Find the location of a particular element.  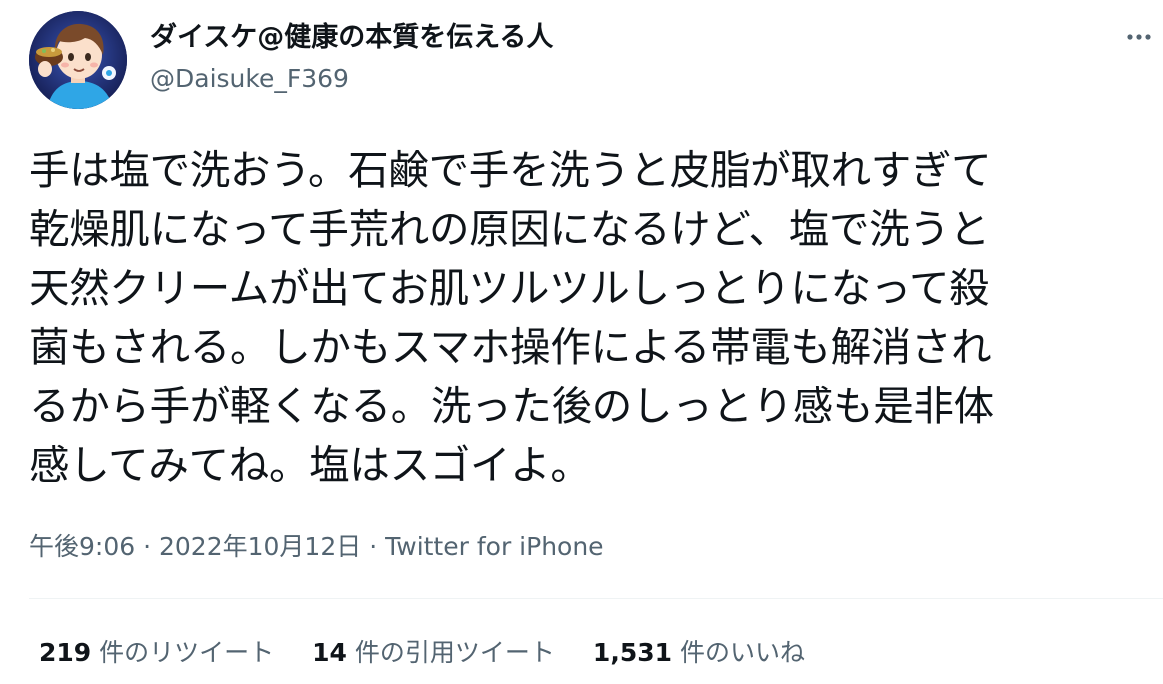

tweet-text-line: 菌もされる。しかもスマホ操作による帯電も解消され is located at coordinates (510, 347).